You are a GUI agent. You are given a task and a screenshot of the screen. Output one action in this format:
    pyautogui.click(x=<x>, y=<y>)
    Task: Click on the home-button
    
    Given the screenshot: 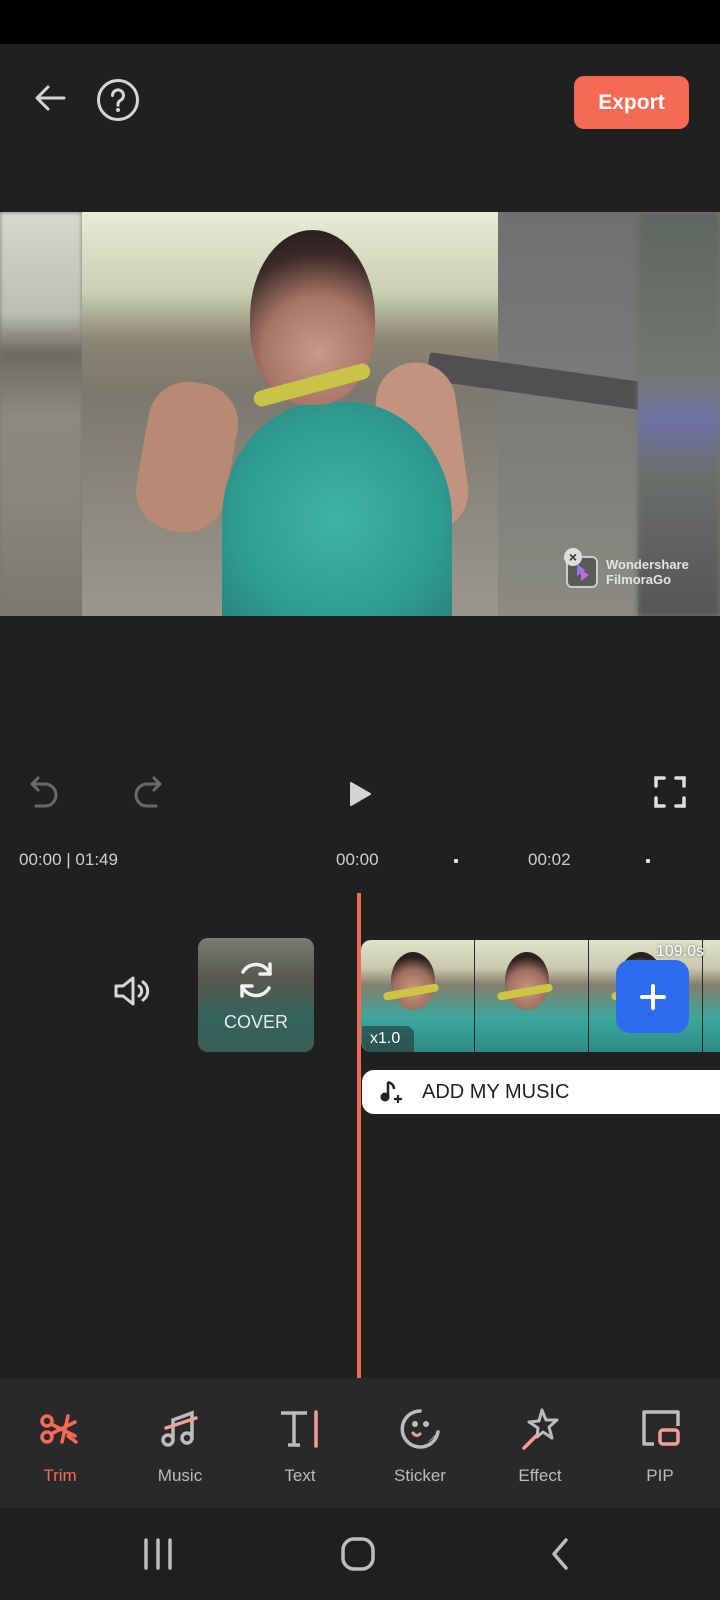 What is the action you would take?
    pyautogui.click(x=358, y=1554)
    